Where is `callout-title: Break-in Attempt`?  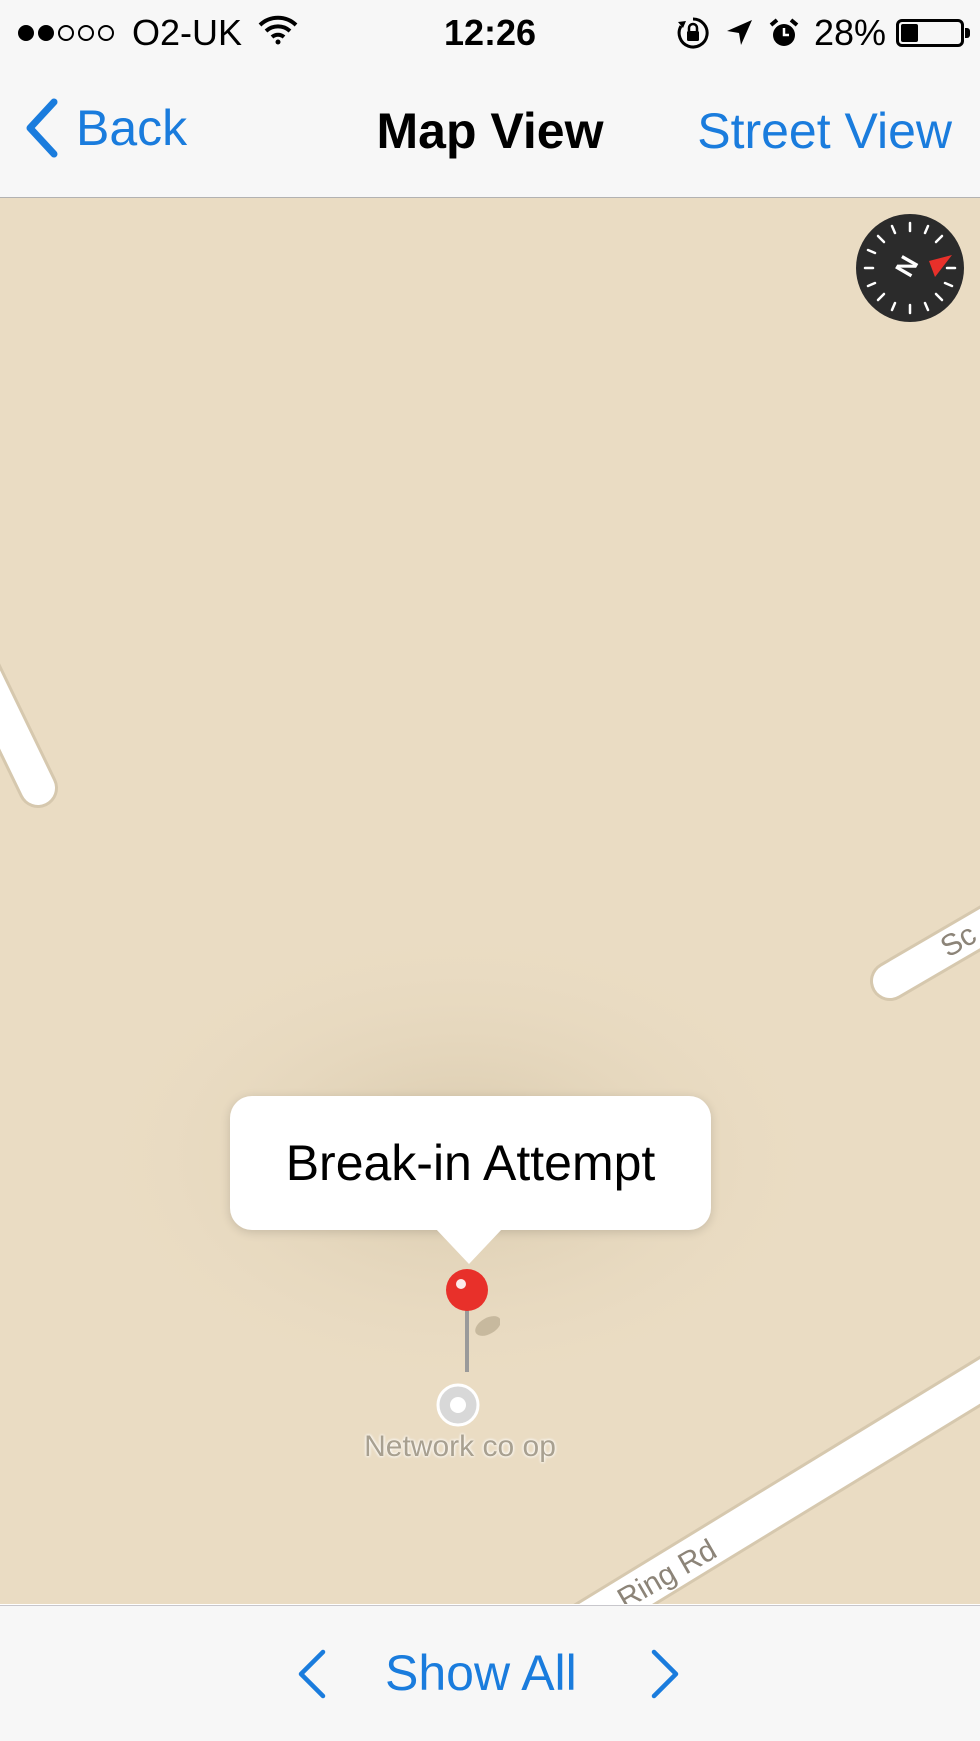 callout-title: Break-in Attempt is located at coordinates (470, 1163).